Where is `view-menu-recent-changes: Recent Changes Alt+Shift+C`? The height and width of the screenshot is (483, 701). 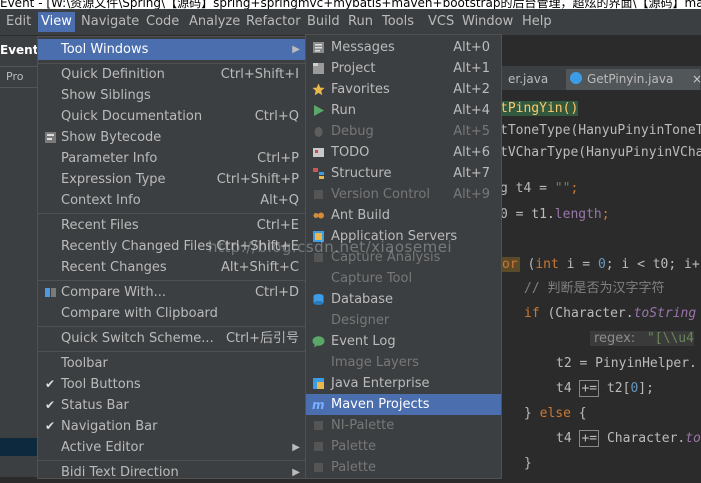 view-menu-recent-changes: Recent Changes Alt+Shift+C is located at coordinates (172, 267).